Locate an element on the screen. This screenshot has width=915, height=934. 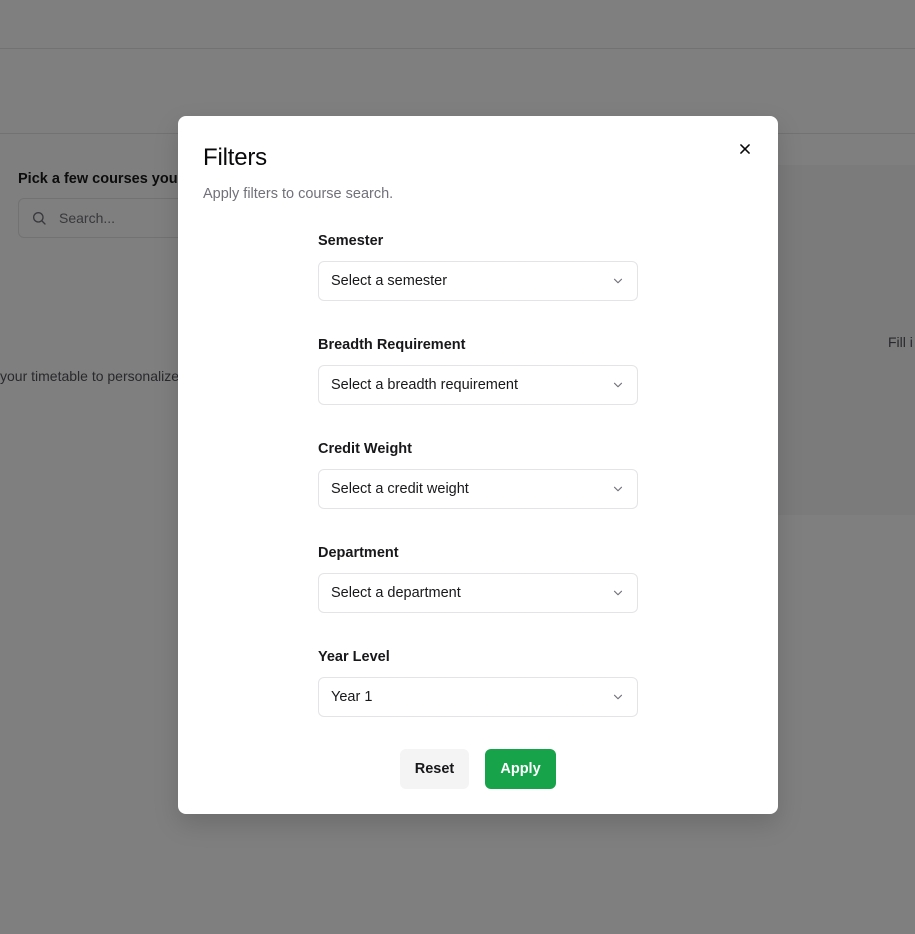
breadth-requirement-select: Select a breadth requirement is located at coordinates (478, 385).